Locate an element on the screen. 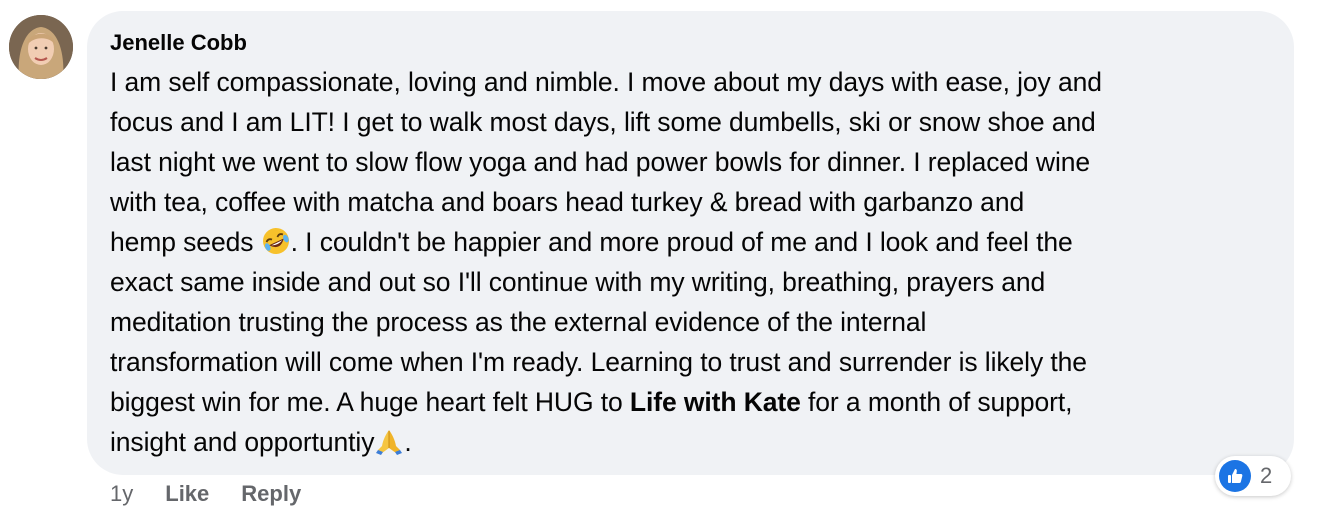  rolling-on-floor-laughing-emoji-icon is located at coordinates (276, 241).